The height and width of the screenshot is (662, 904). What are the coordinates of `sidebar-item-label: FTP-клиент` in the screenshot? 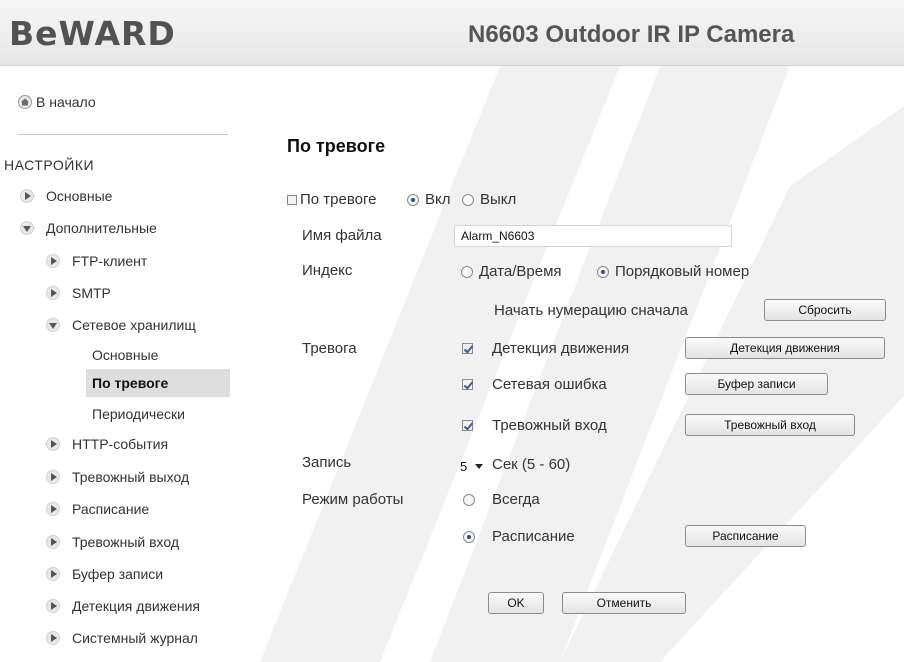 It's located at (110, 261).